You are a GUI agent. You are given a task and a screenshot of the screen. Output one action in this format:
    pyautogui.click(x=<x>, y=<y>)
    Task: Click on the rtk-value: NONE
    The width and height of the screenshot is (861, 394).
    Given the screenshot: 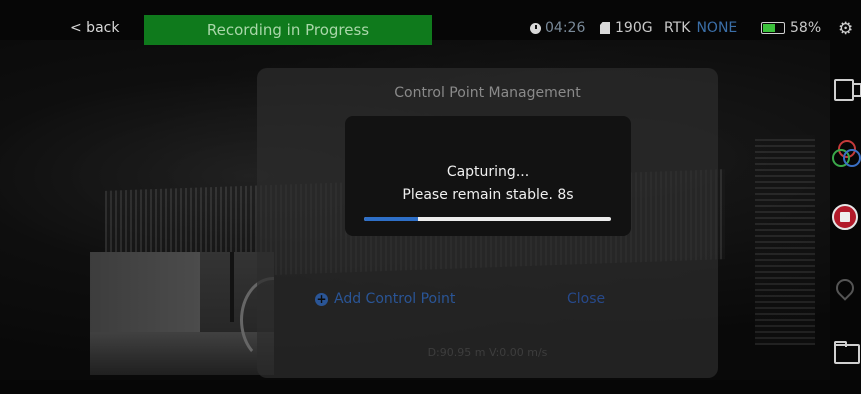 What is the action you would take?
    pyautogui.click(x=717, y=28)
    